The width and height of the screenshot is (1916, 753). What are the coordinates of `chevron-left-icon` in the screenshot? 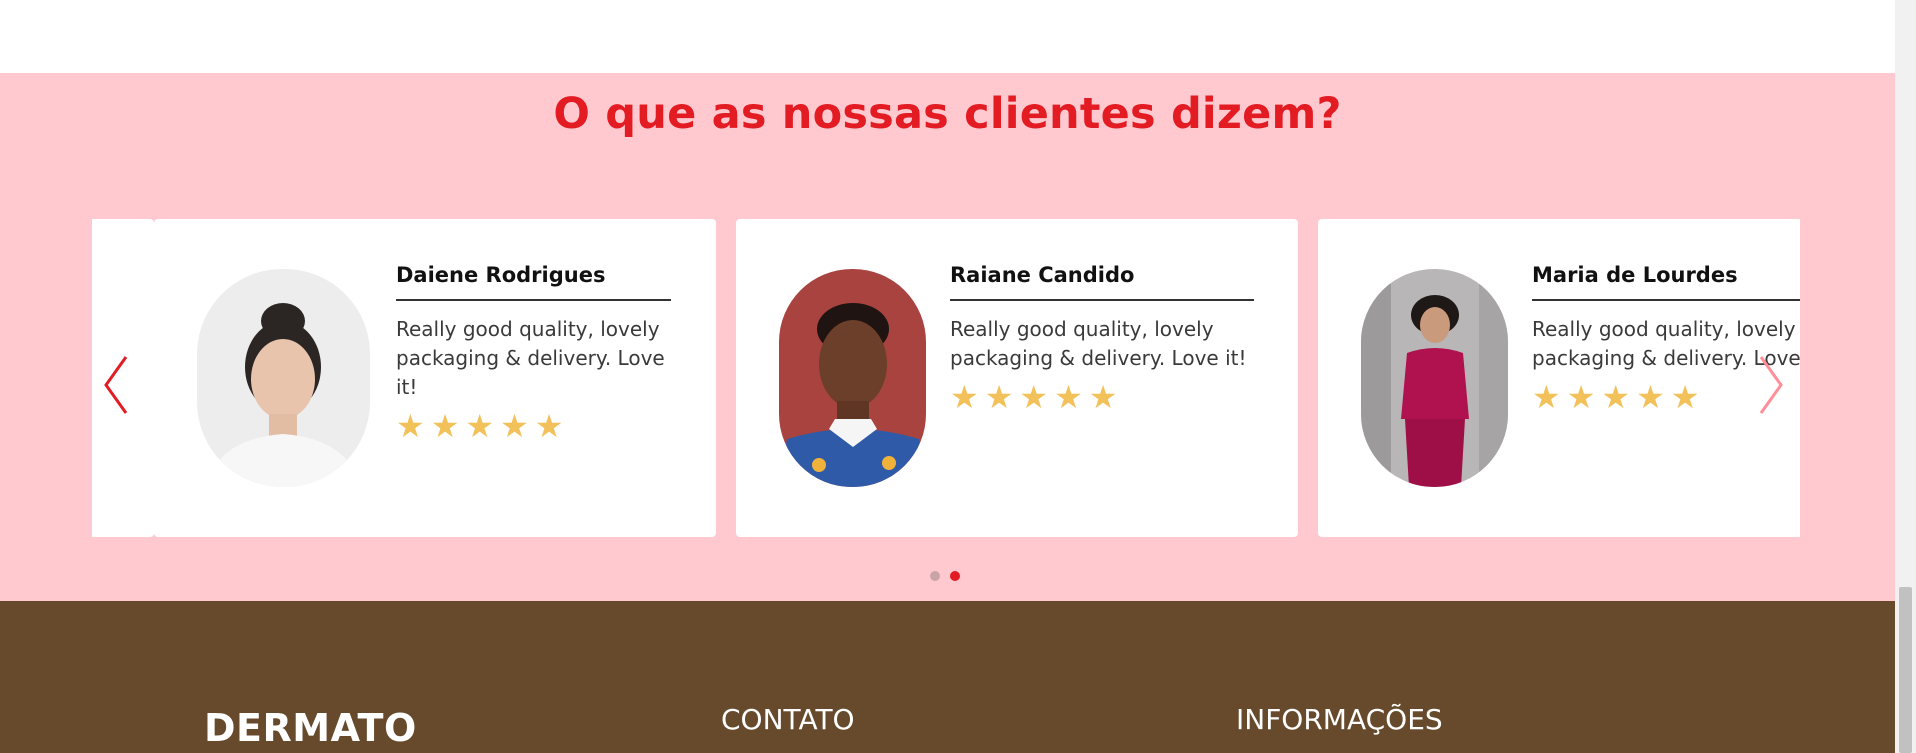 It's located at (116, 385).